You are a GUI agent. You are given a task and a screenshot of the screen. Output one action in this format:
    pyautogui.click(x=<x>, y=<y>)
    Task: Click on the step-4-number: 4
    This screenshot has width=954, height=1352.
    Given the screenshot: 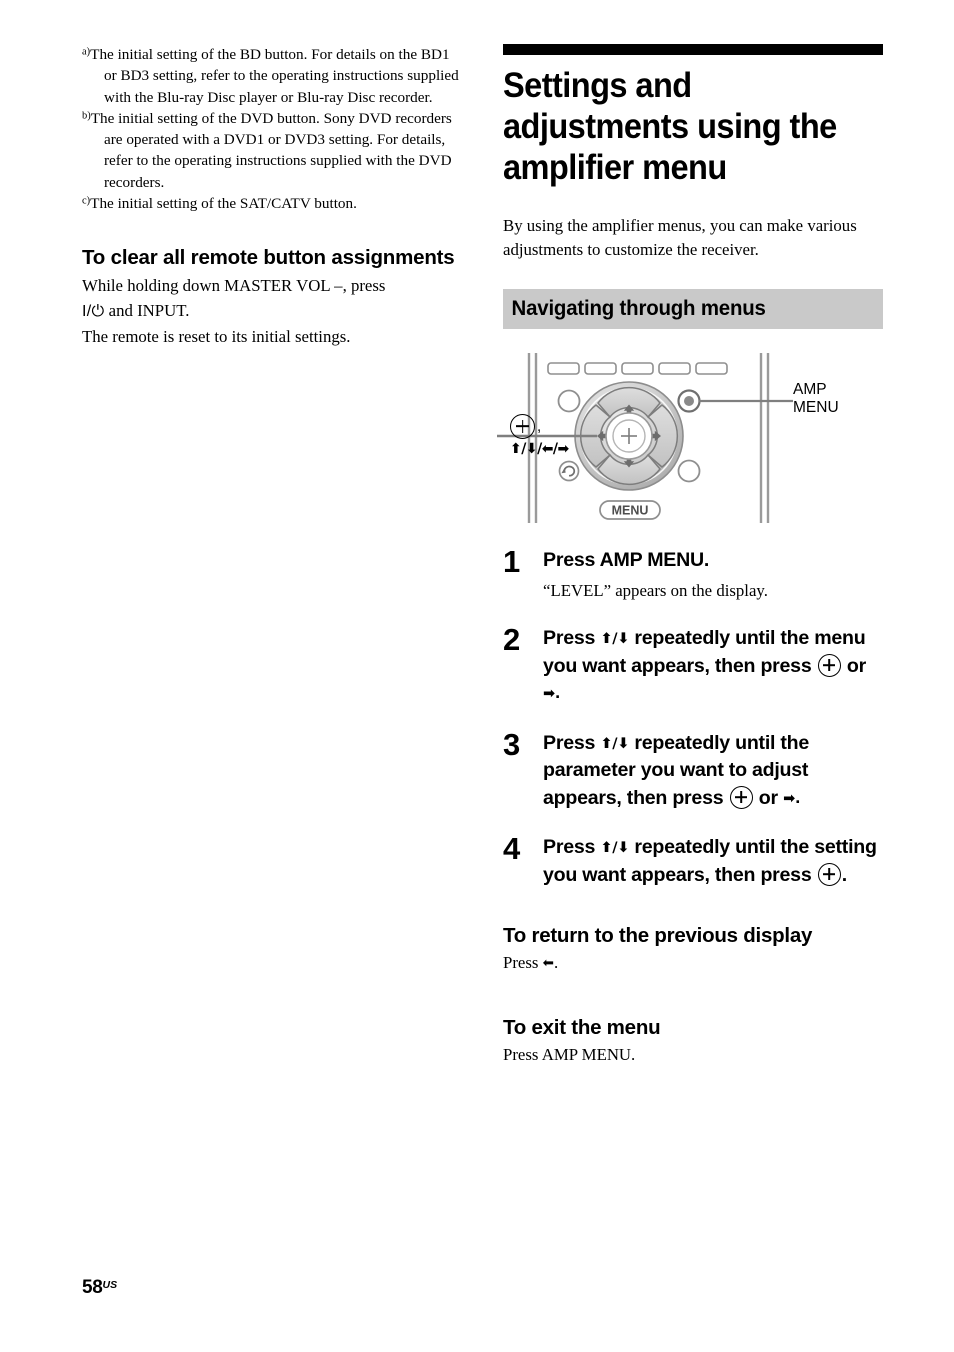 What is the action you would take?
    pyautogui.click(x=511, y=849)
    